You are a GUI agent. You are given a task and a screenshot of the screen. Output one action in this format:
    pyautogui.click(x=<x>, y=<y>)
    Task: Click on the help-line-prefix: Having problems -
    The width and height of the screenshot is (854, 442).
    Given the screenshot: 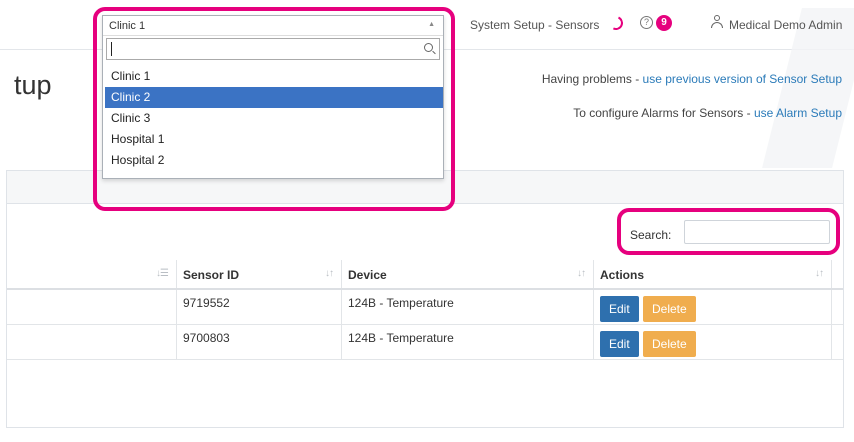 What is the action you would take?
    pyautogui.click(x=592, y=79)
    